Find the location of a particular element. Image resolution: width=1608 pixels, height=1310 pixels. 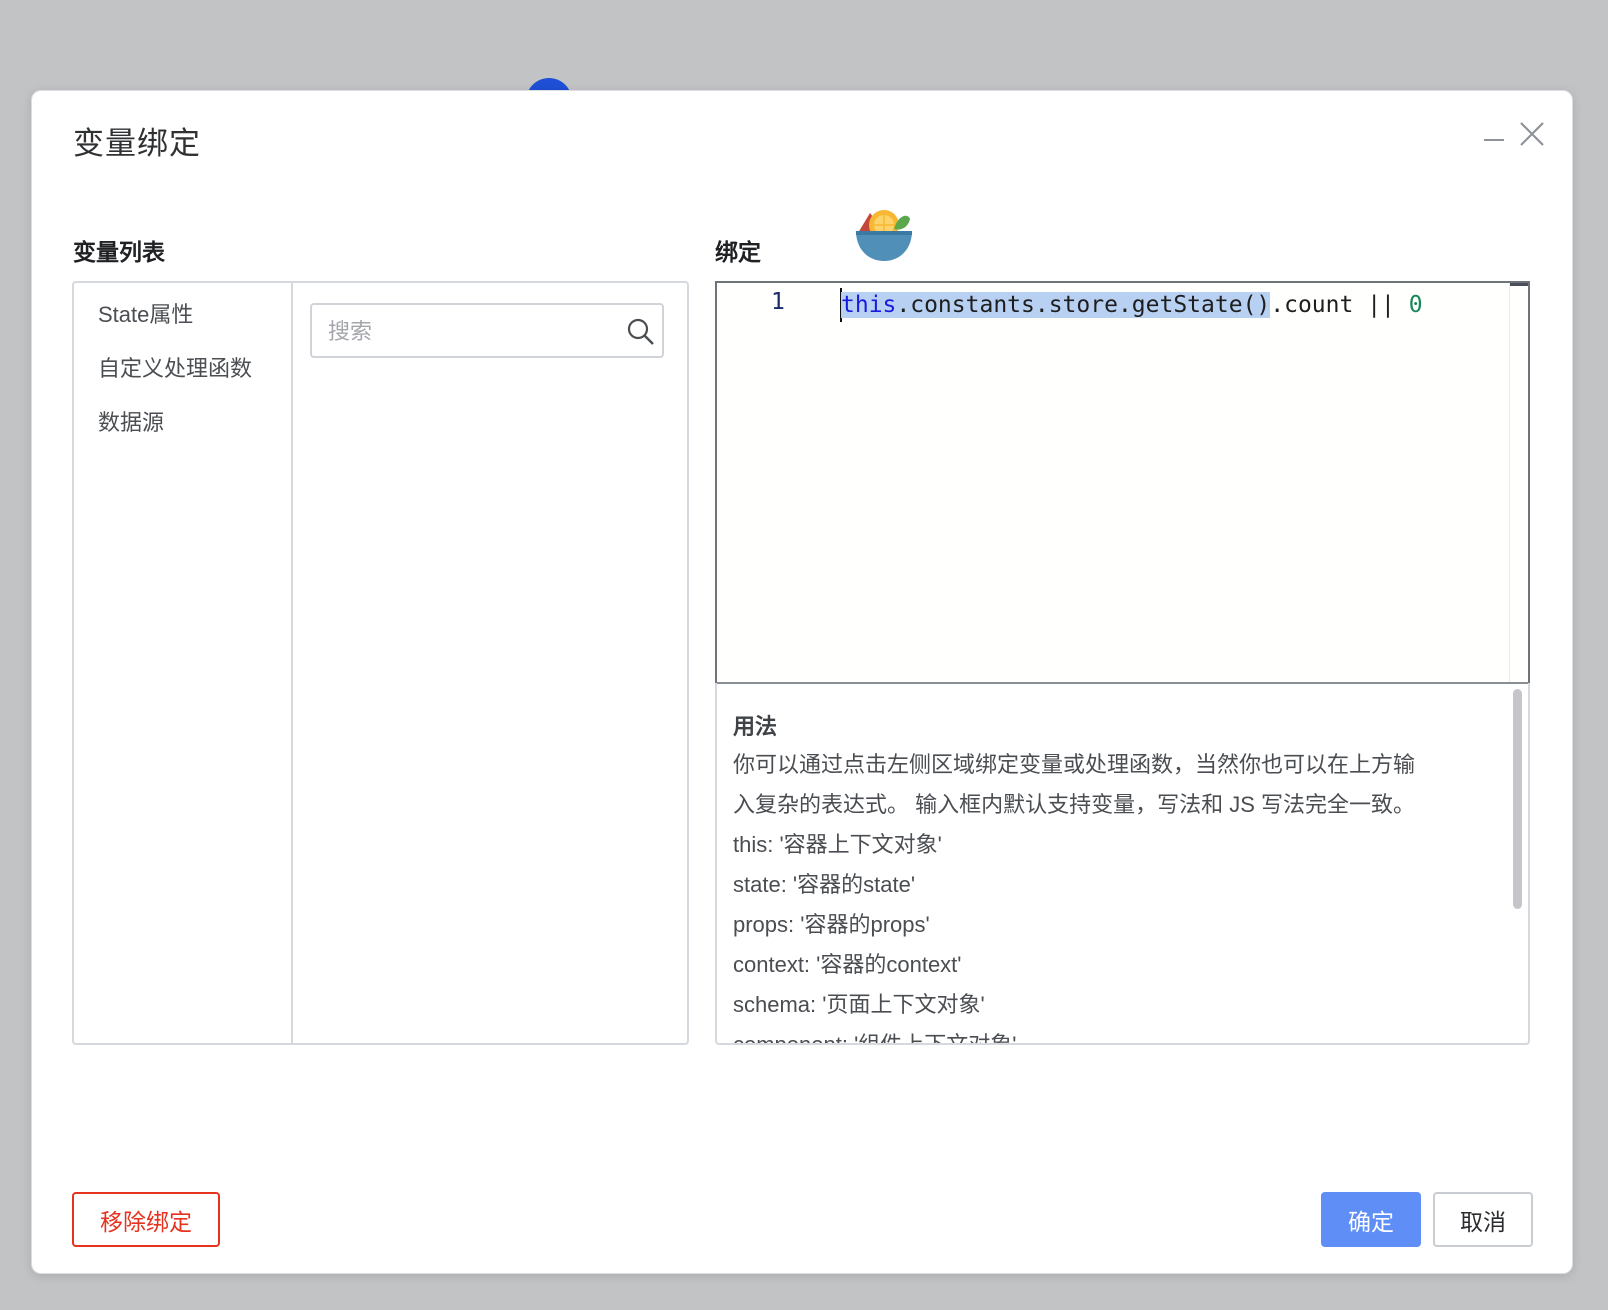

code-selection: this.constants.store.getState() is located at coordinates (1056, 305).